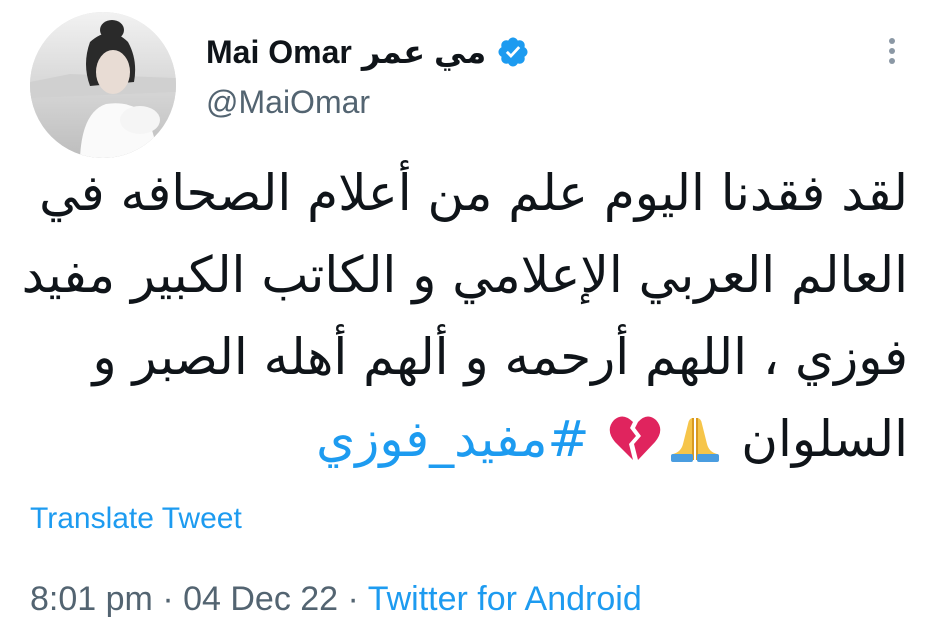  What do you see at coordinates (500, 357) in the screenshot?
I see `tweet-line: فوزي ، اللهم أرحمه و ألهم أهله الصبر و` at bounding box center [500, 357].